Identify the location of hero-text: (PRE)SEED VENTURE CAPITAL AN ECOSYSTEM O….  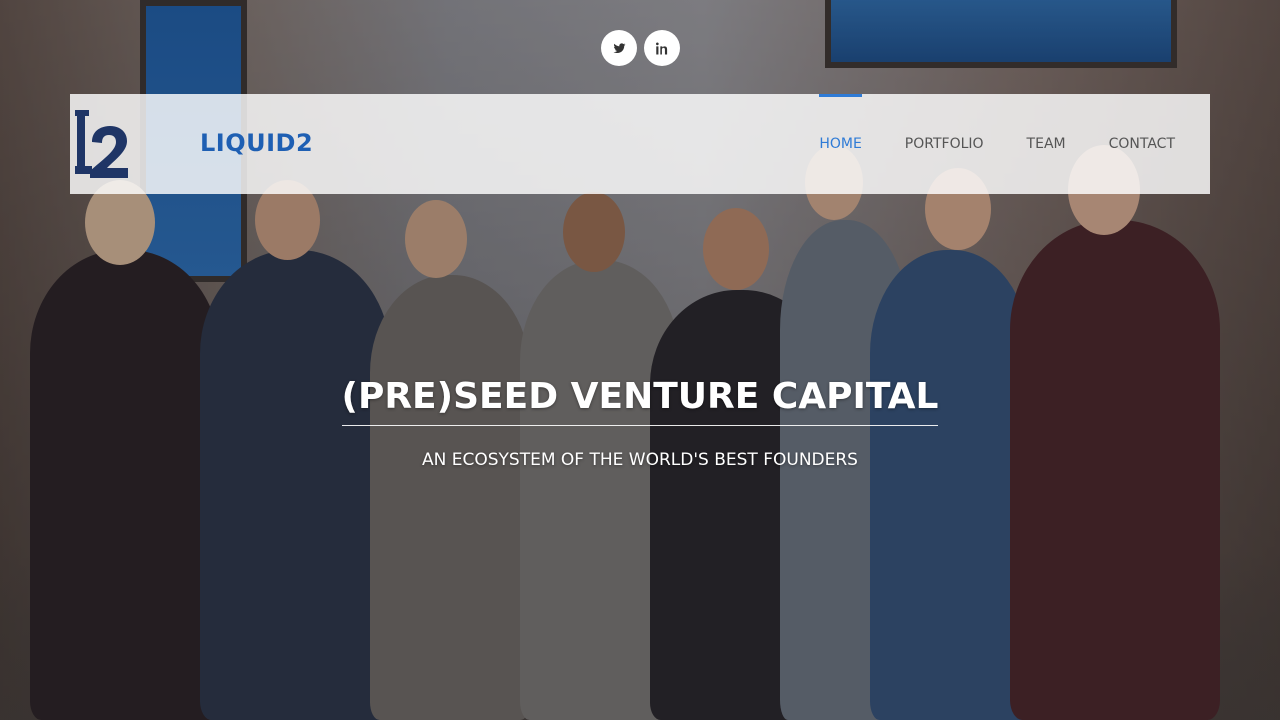
(640, 423).